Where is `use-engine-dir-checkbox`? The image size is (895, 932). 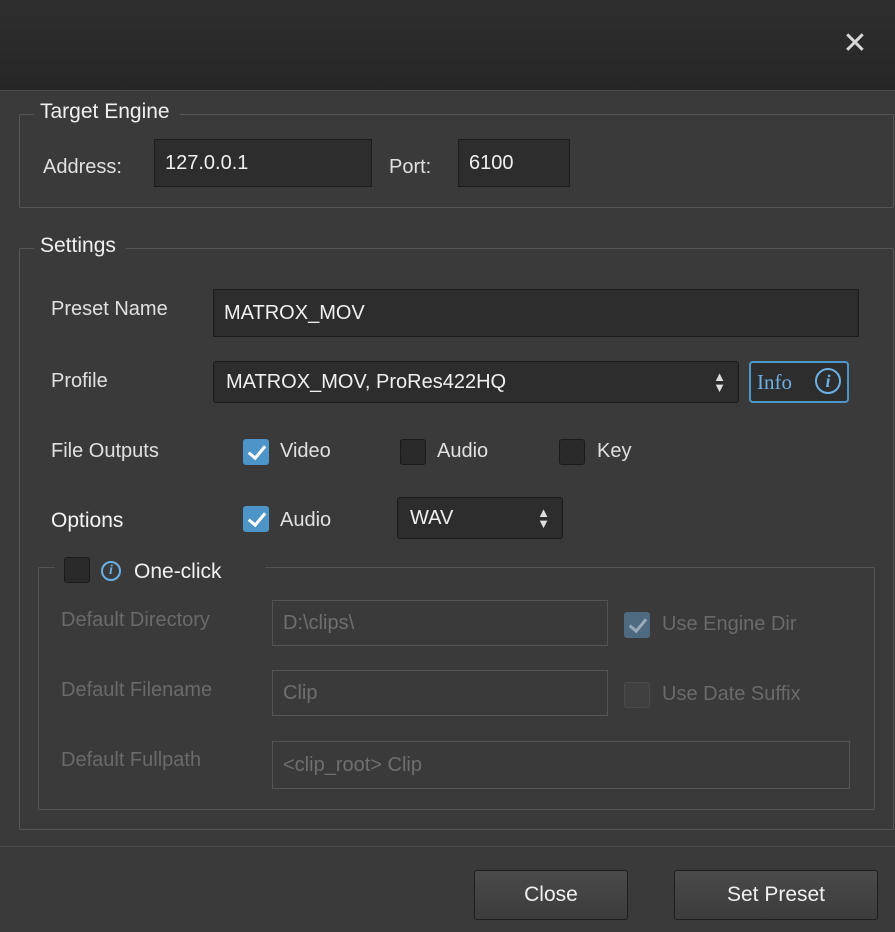
use-engine-dir-checkbox is located at coordinates (637, 625).